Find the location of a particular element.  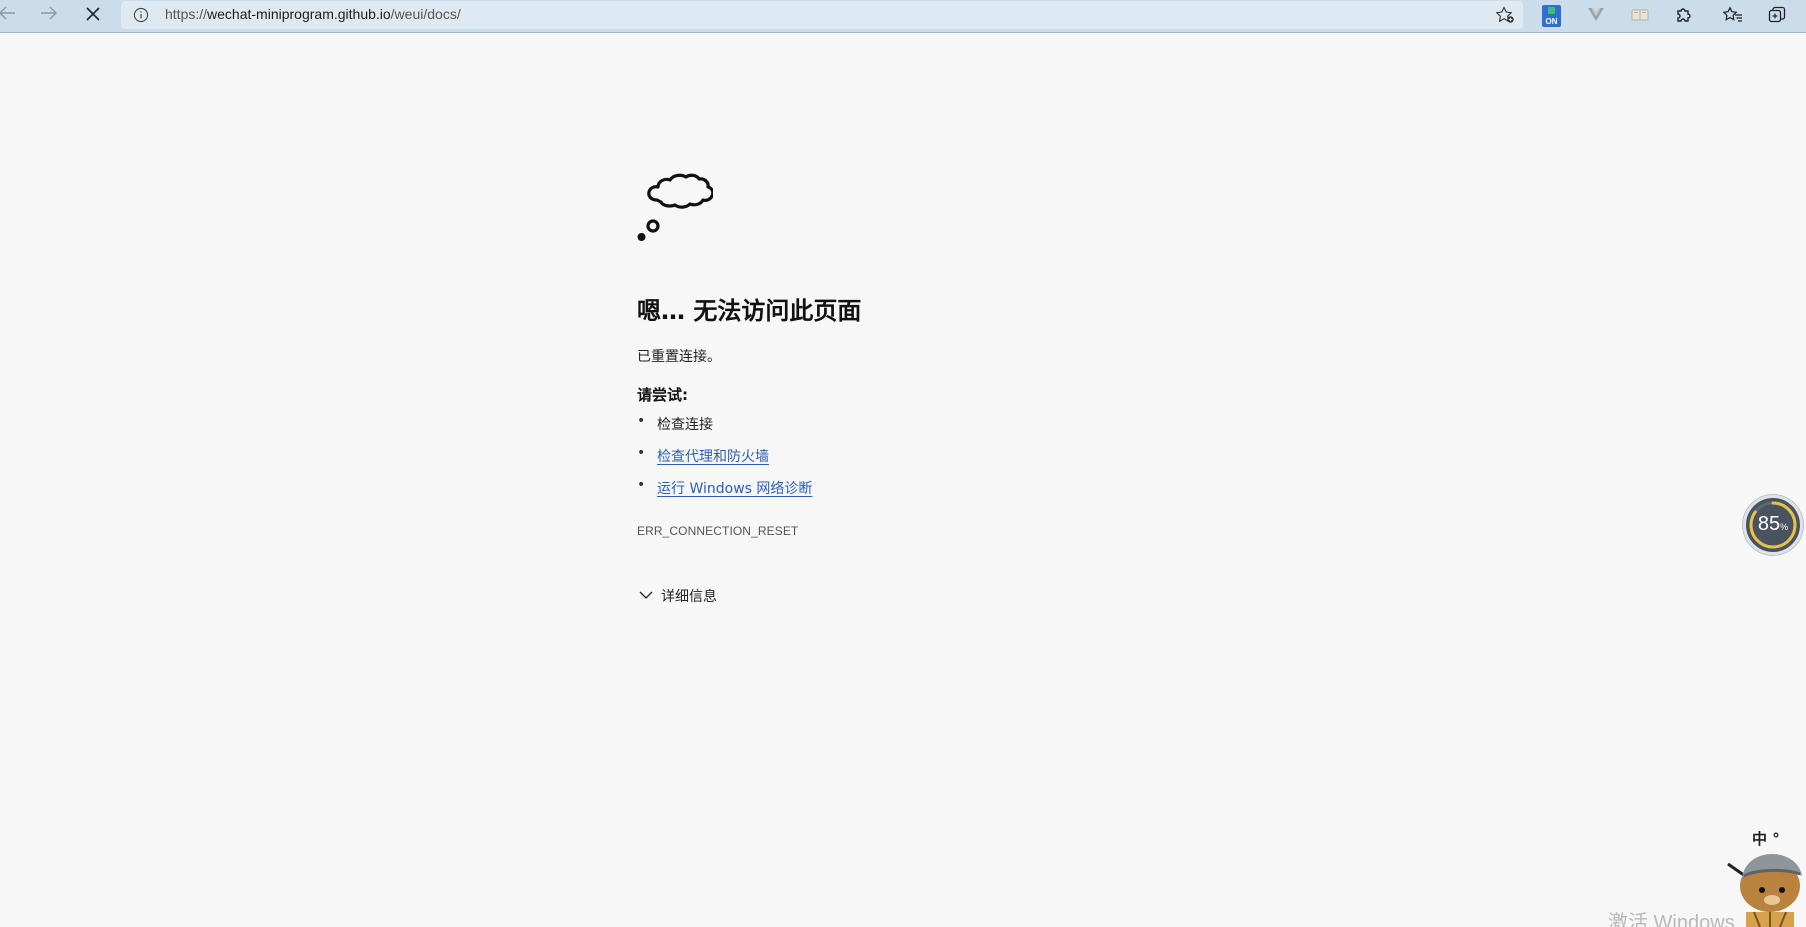

details-toggle-button: 详细信息 is located at coordinates (678, 596).